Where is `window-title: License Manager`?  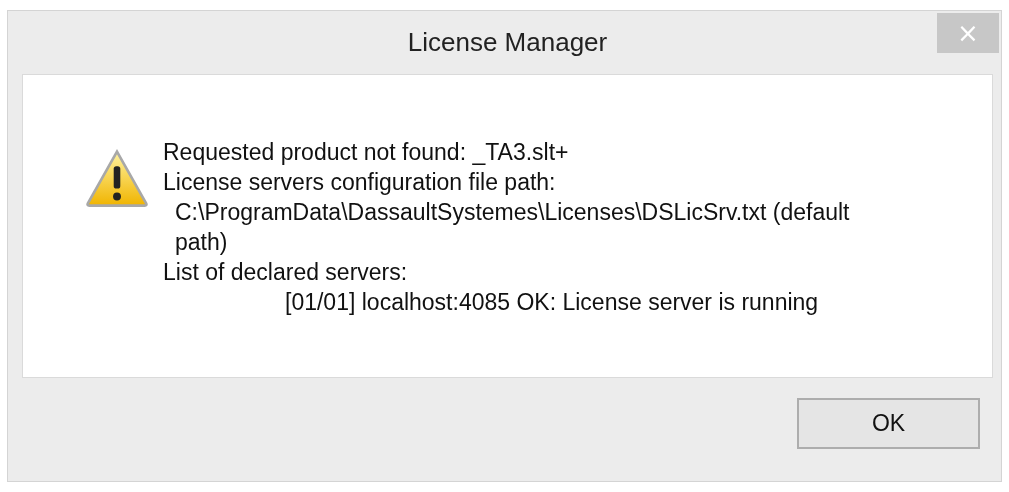 window-title: License Manager is located at coordinates (507, 42).